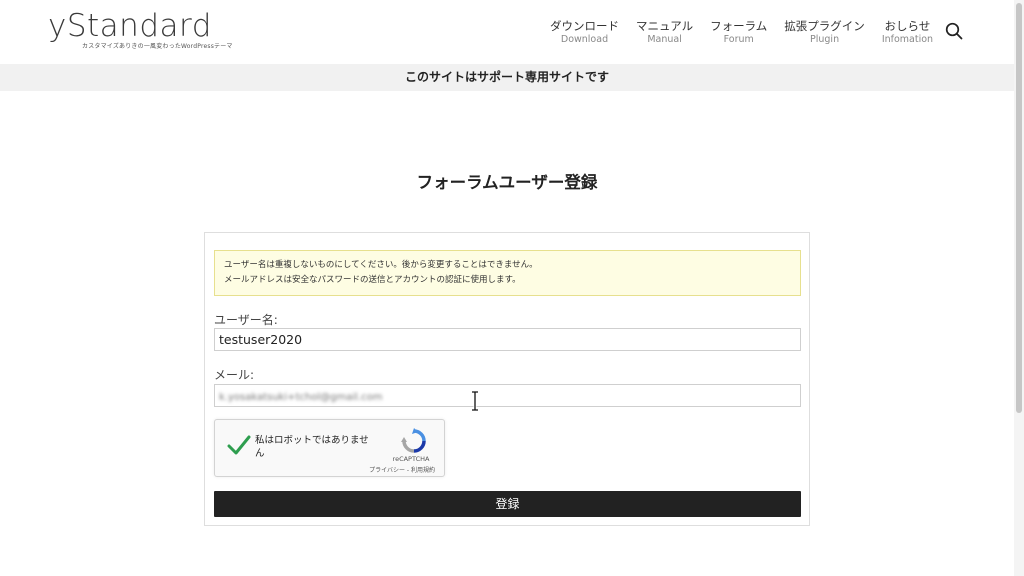 The image size is (1024, 576). I want to click on nav-label-en: Download, so click(584, 39).